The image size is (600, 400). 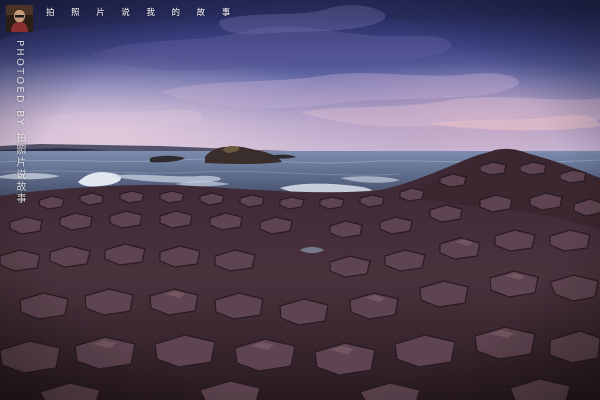 What do you see at coordinates (19, 18) in the screenshot?
I see `photographer-avatar-icon` at bounding box center [19, 18].